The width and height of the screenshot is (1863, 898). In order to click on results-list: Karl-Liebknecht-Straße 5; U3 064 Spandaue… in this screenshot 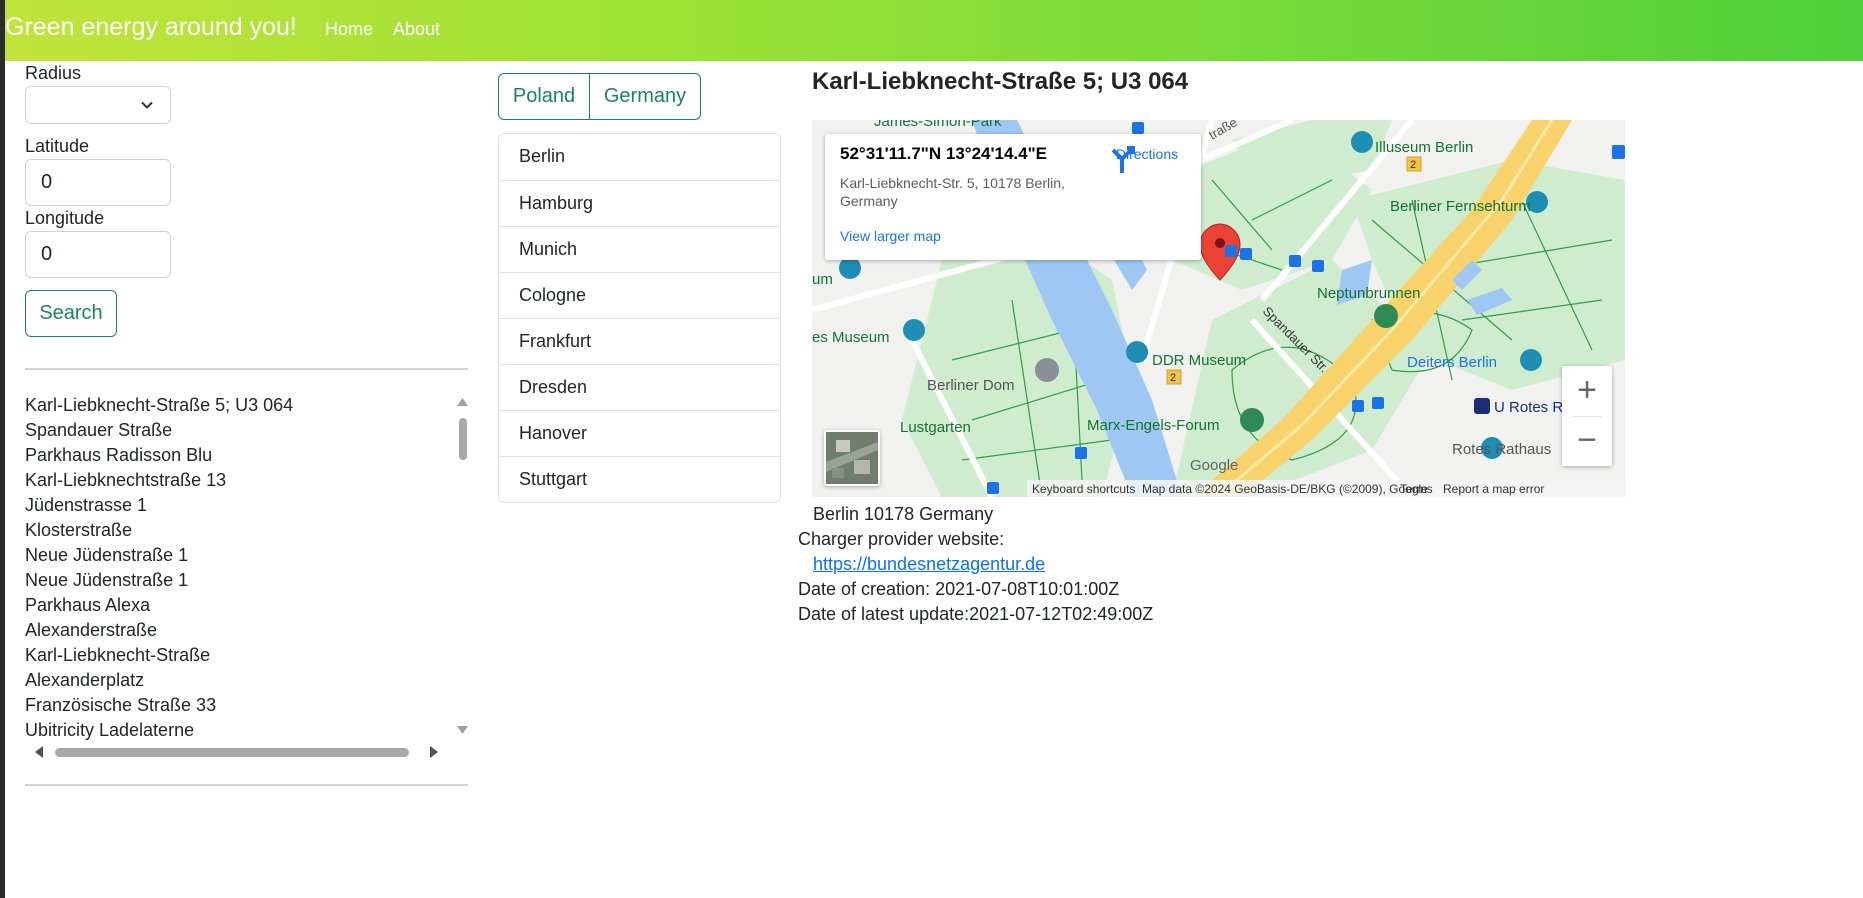, I will do `click(240, 568)`.